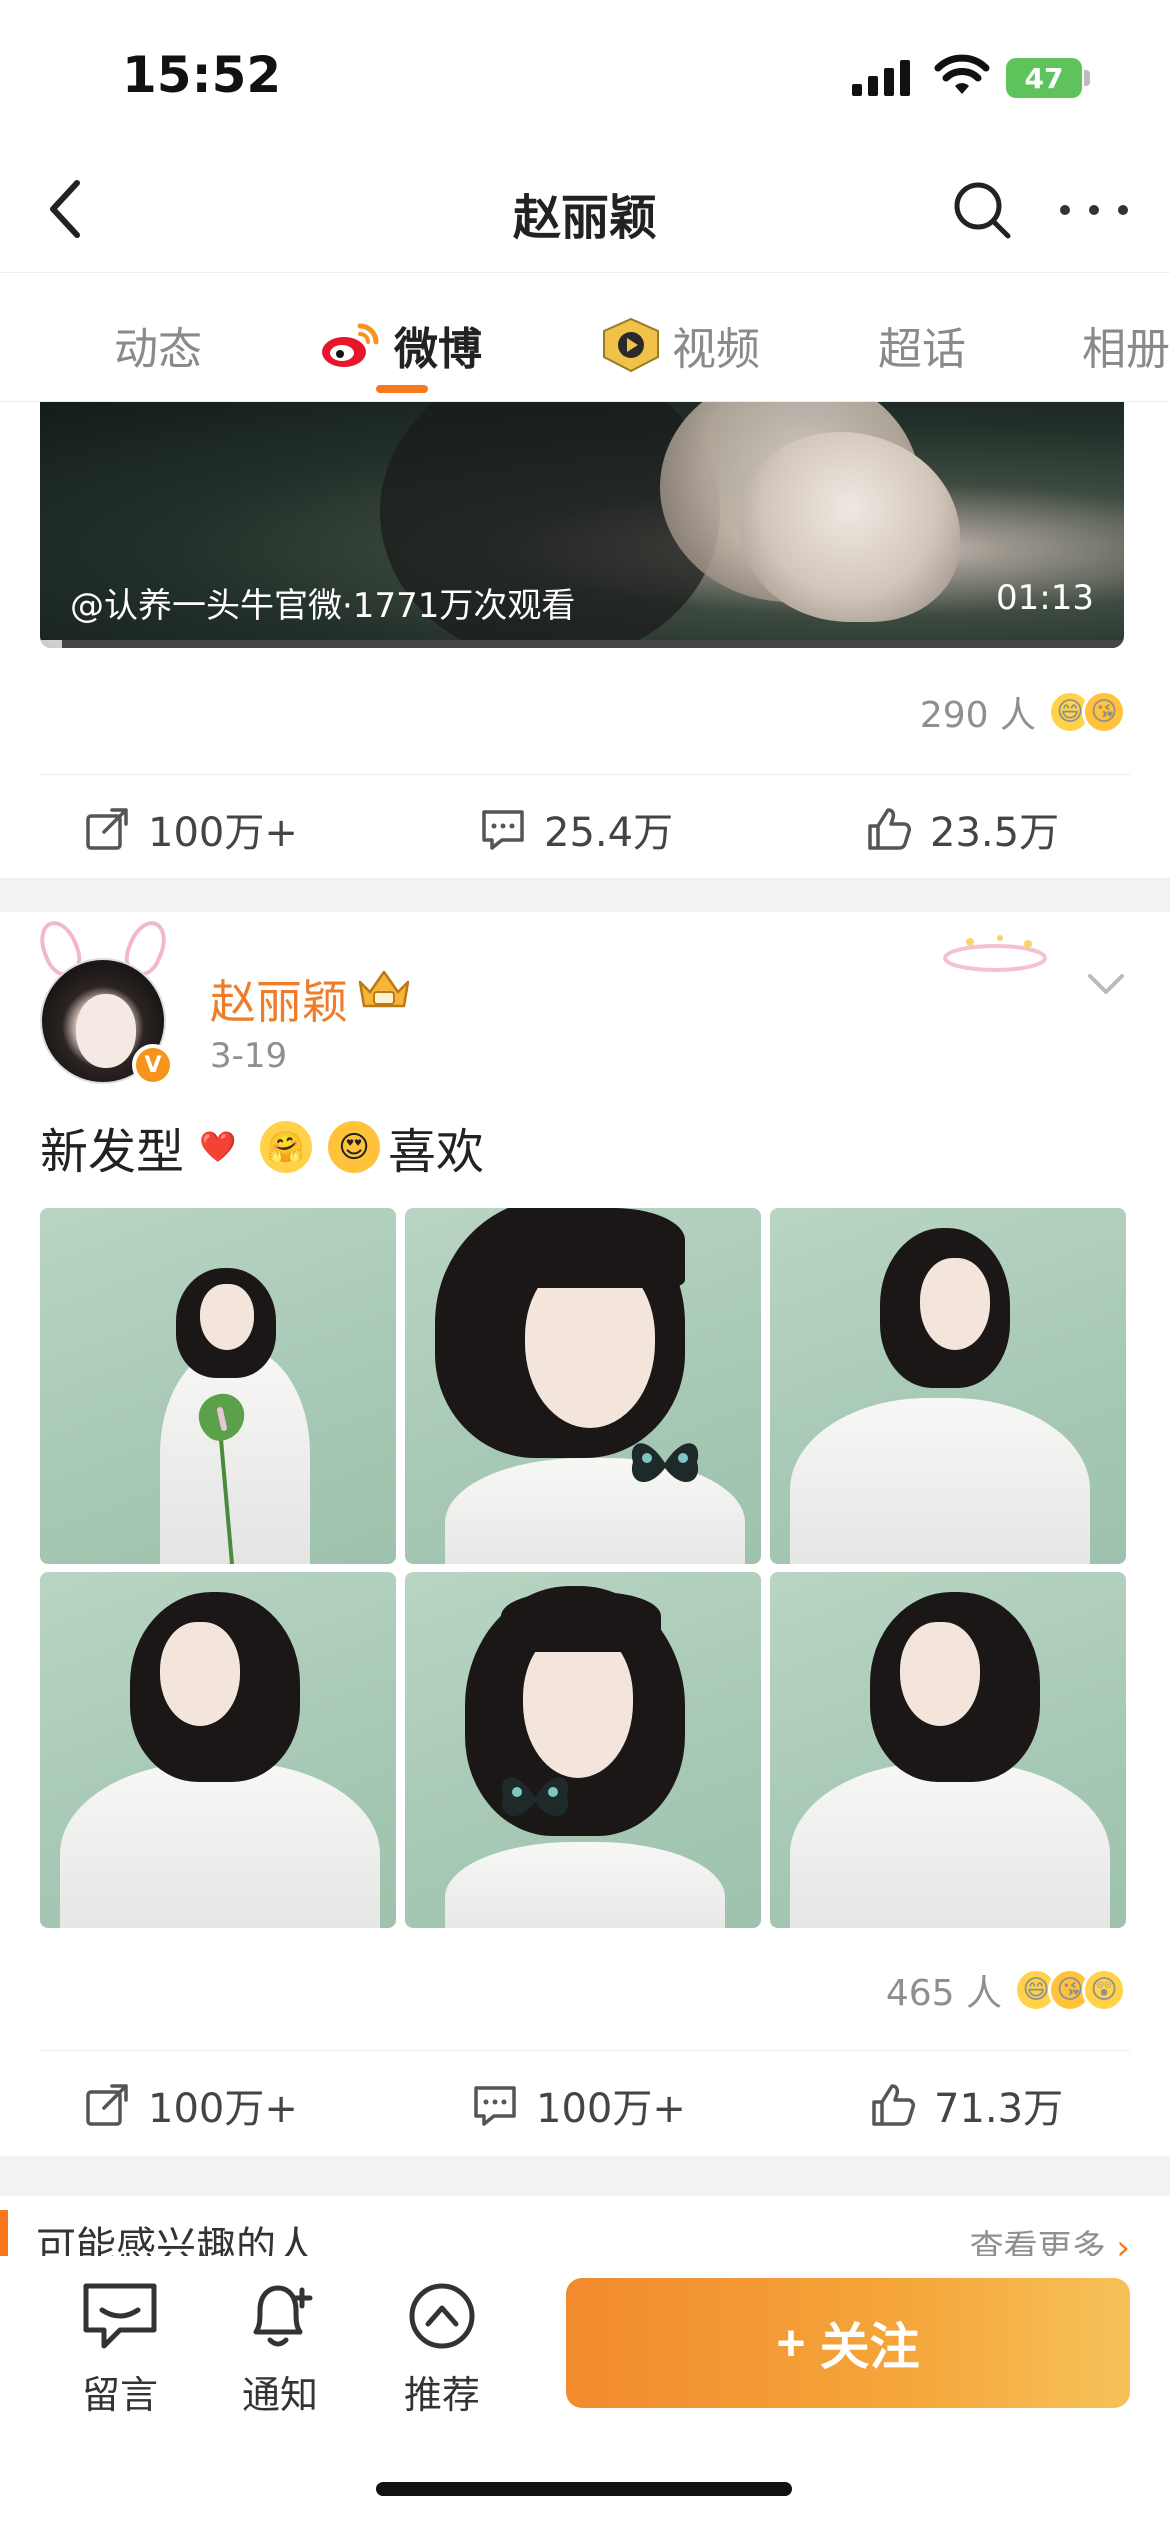 The width and height of the screenshot is (1170, 2532). I want to click on battery-nub, so click(1087, 78).